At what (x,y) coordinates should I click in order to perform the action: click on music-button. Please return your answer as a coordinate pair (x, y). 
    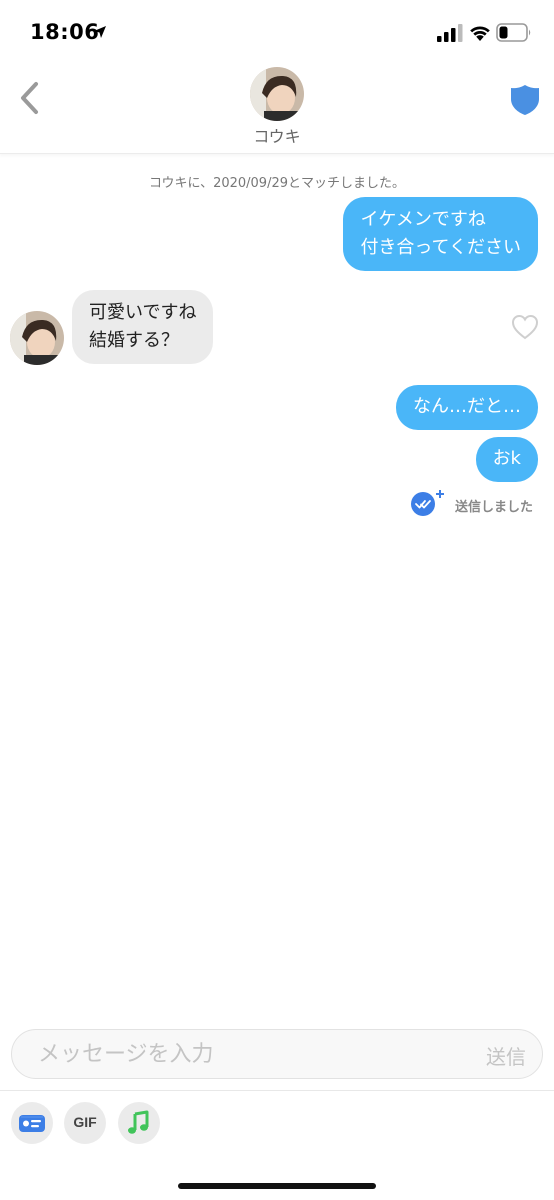
    Looking at the image, I should click on (139, 1123).